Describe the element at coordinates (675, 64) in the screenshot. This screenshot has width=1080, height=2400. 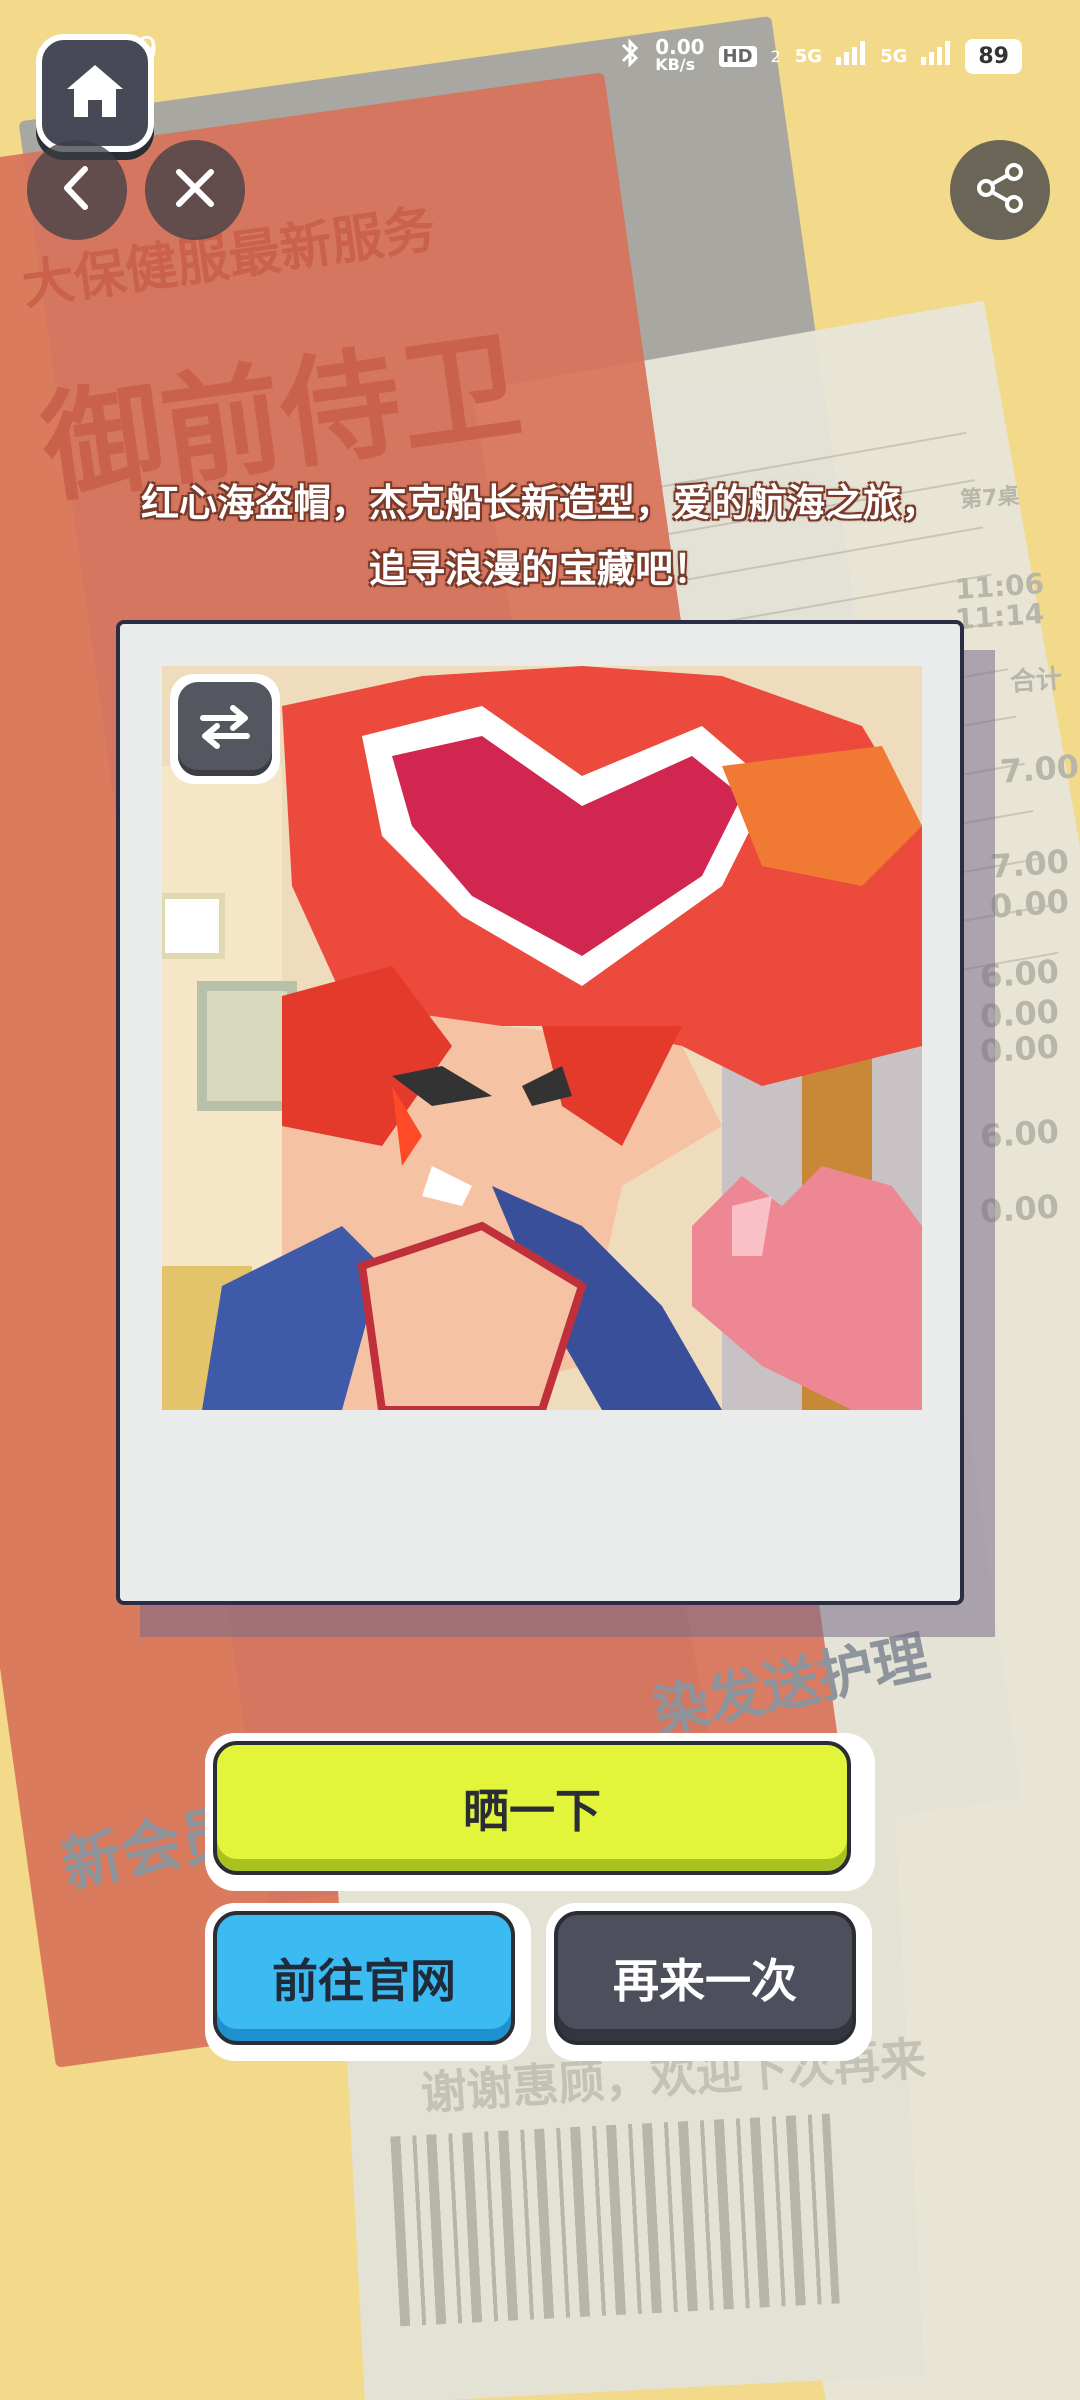
I see `net-speed-unit: KB/s` at that location.